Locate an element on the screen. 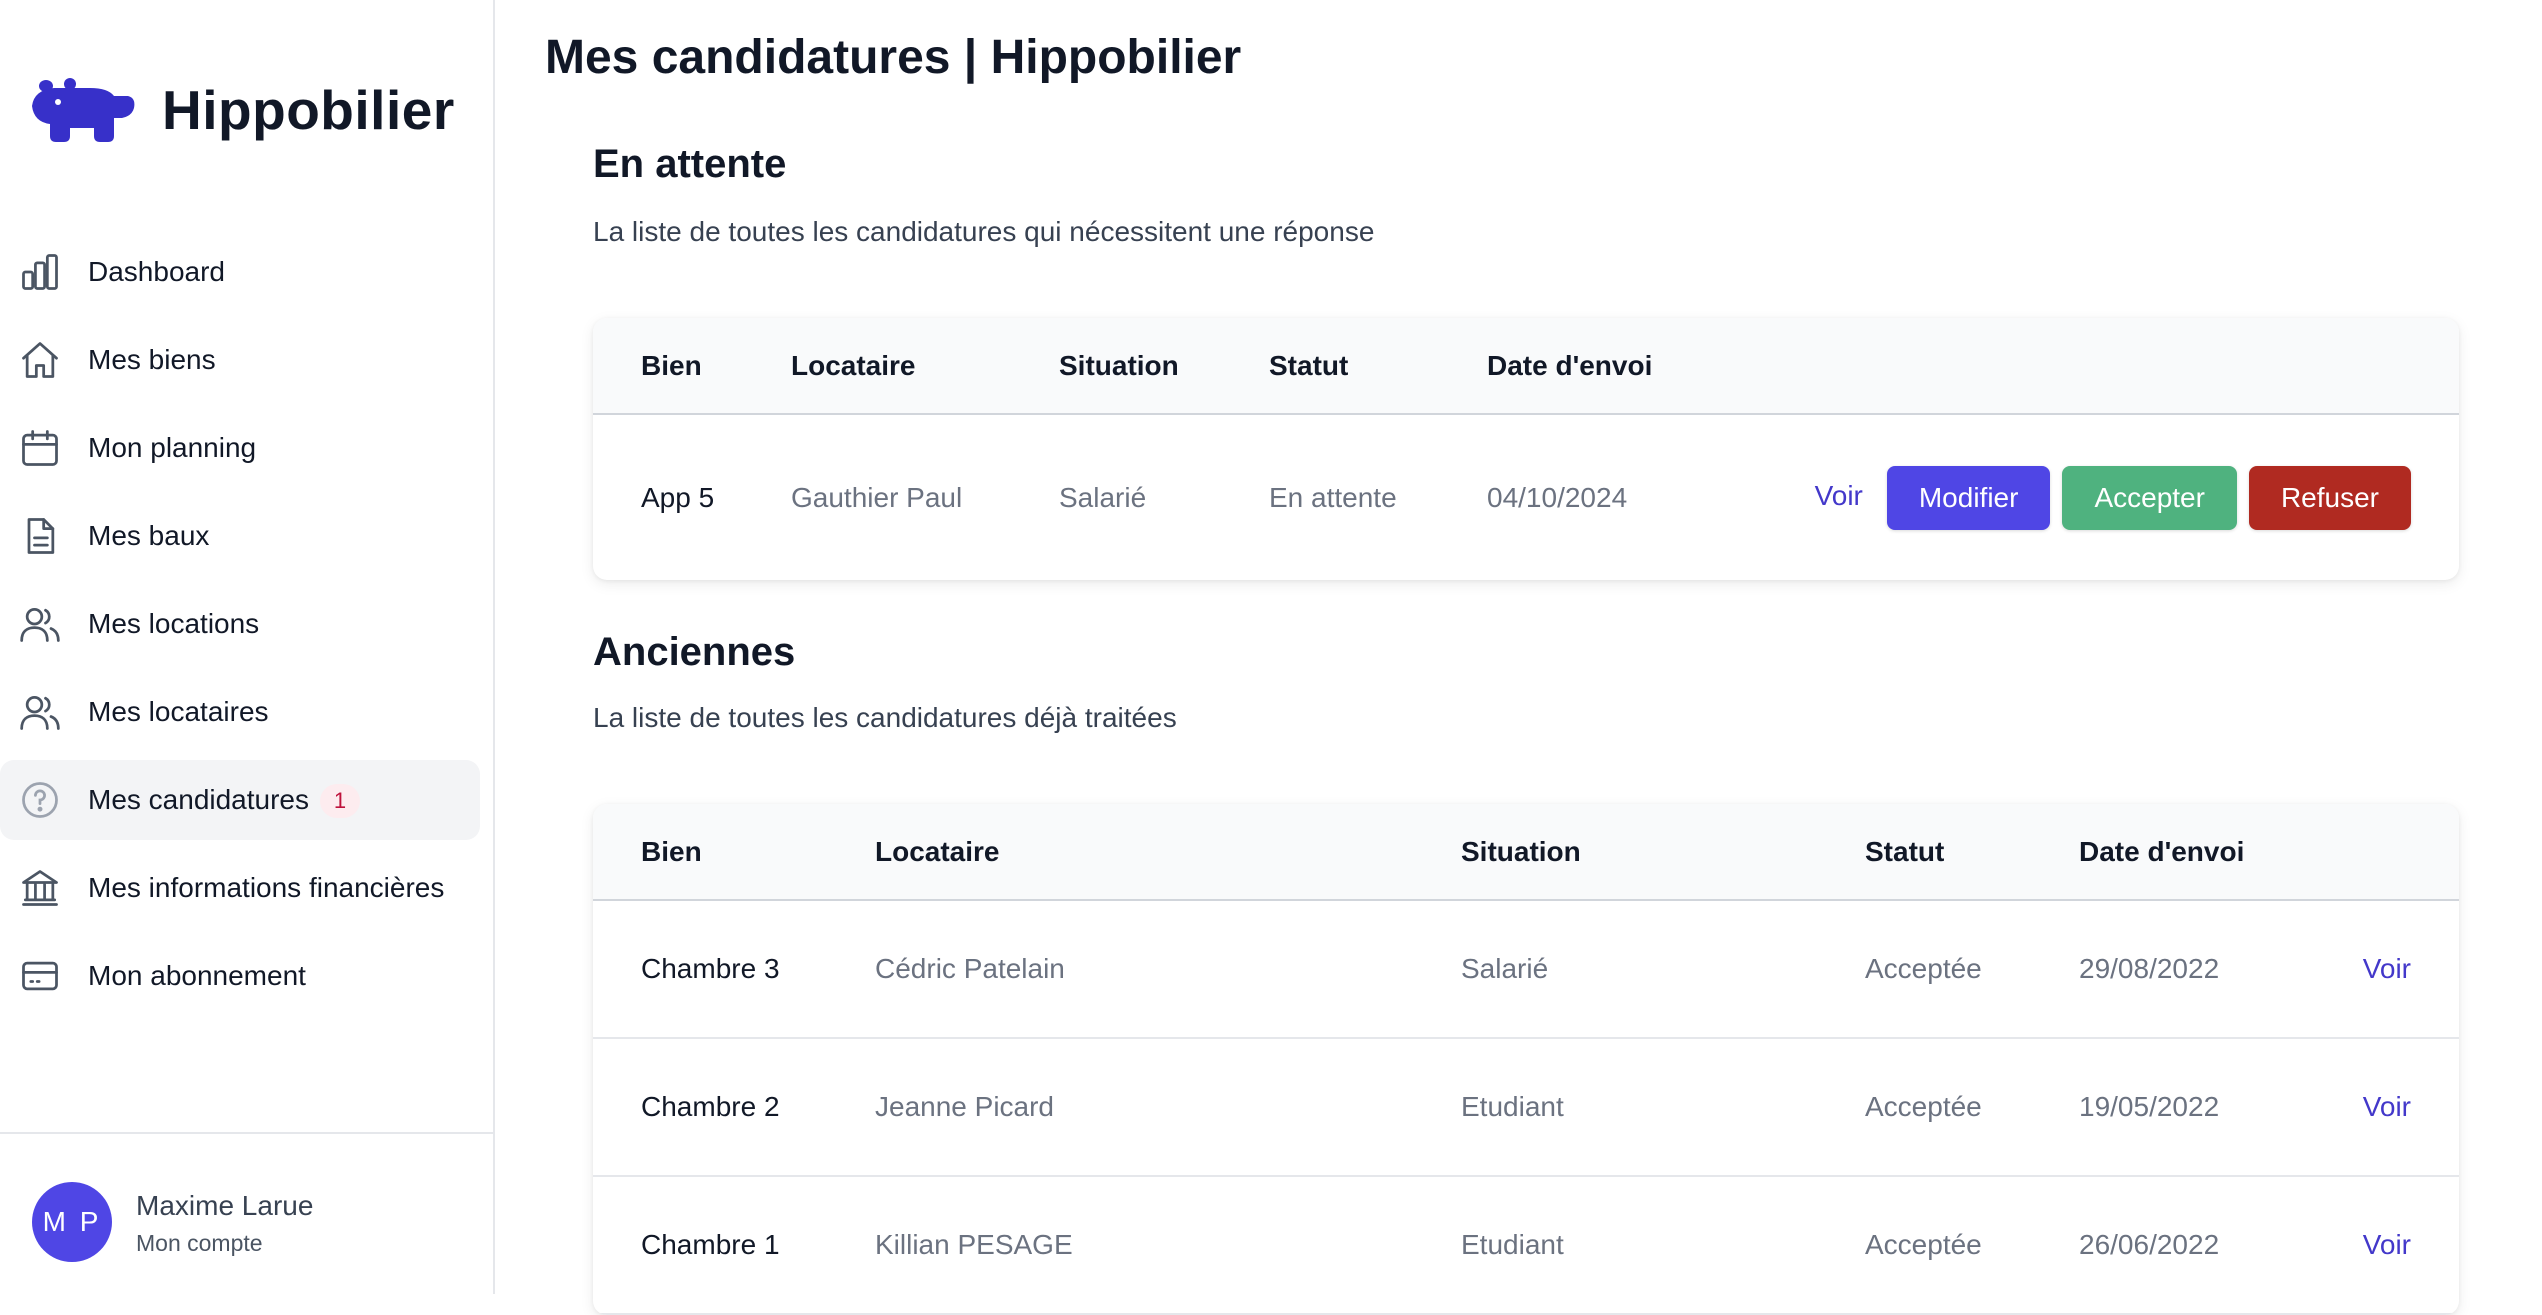 Image resolution: width=2542 pixels, height=1315 pixels. sidebar-item-mes-locations: Mes locations is located at coordinates (240, 624).